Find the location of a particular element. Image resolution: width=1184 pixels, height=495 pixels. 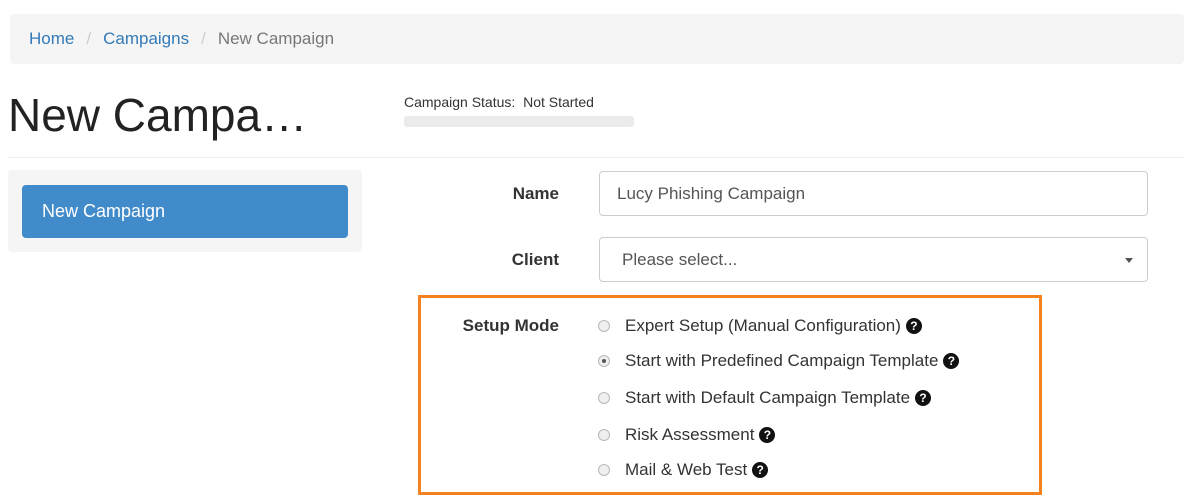

setup-mode-option-default: Start with Default Campaign Template ? is located at coordinates (765, 398).